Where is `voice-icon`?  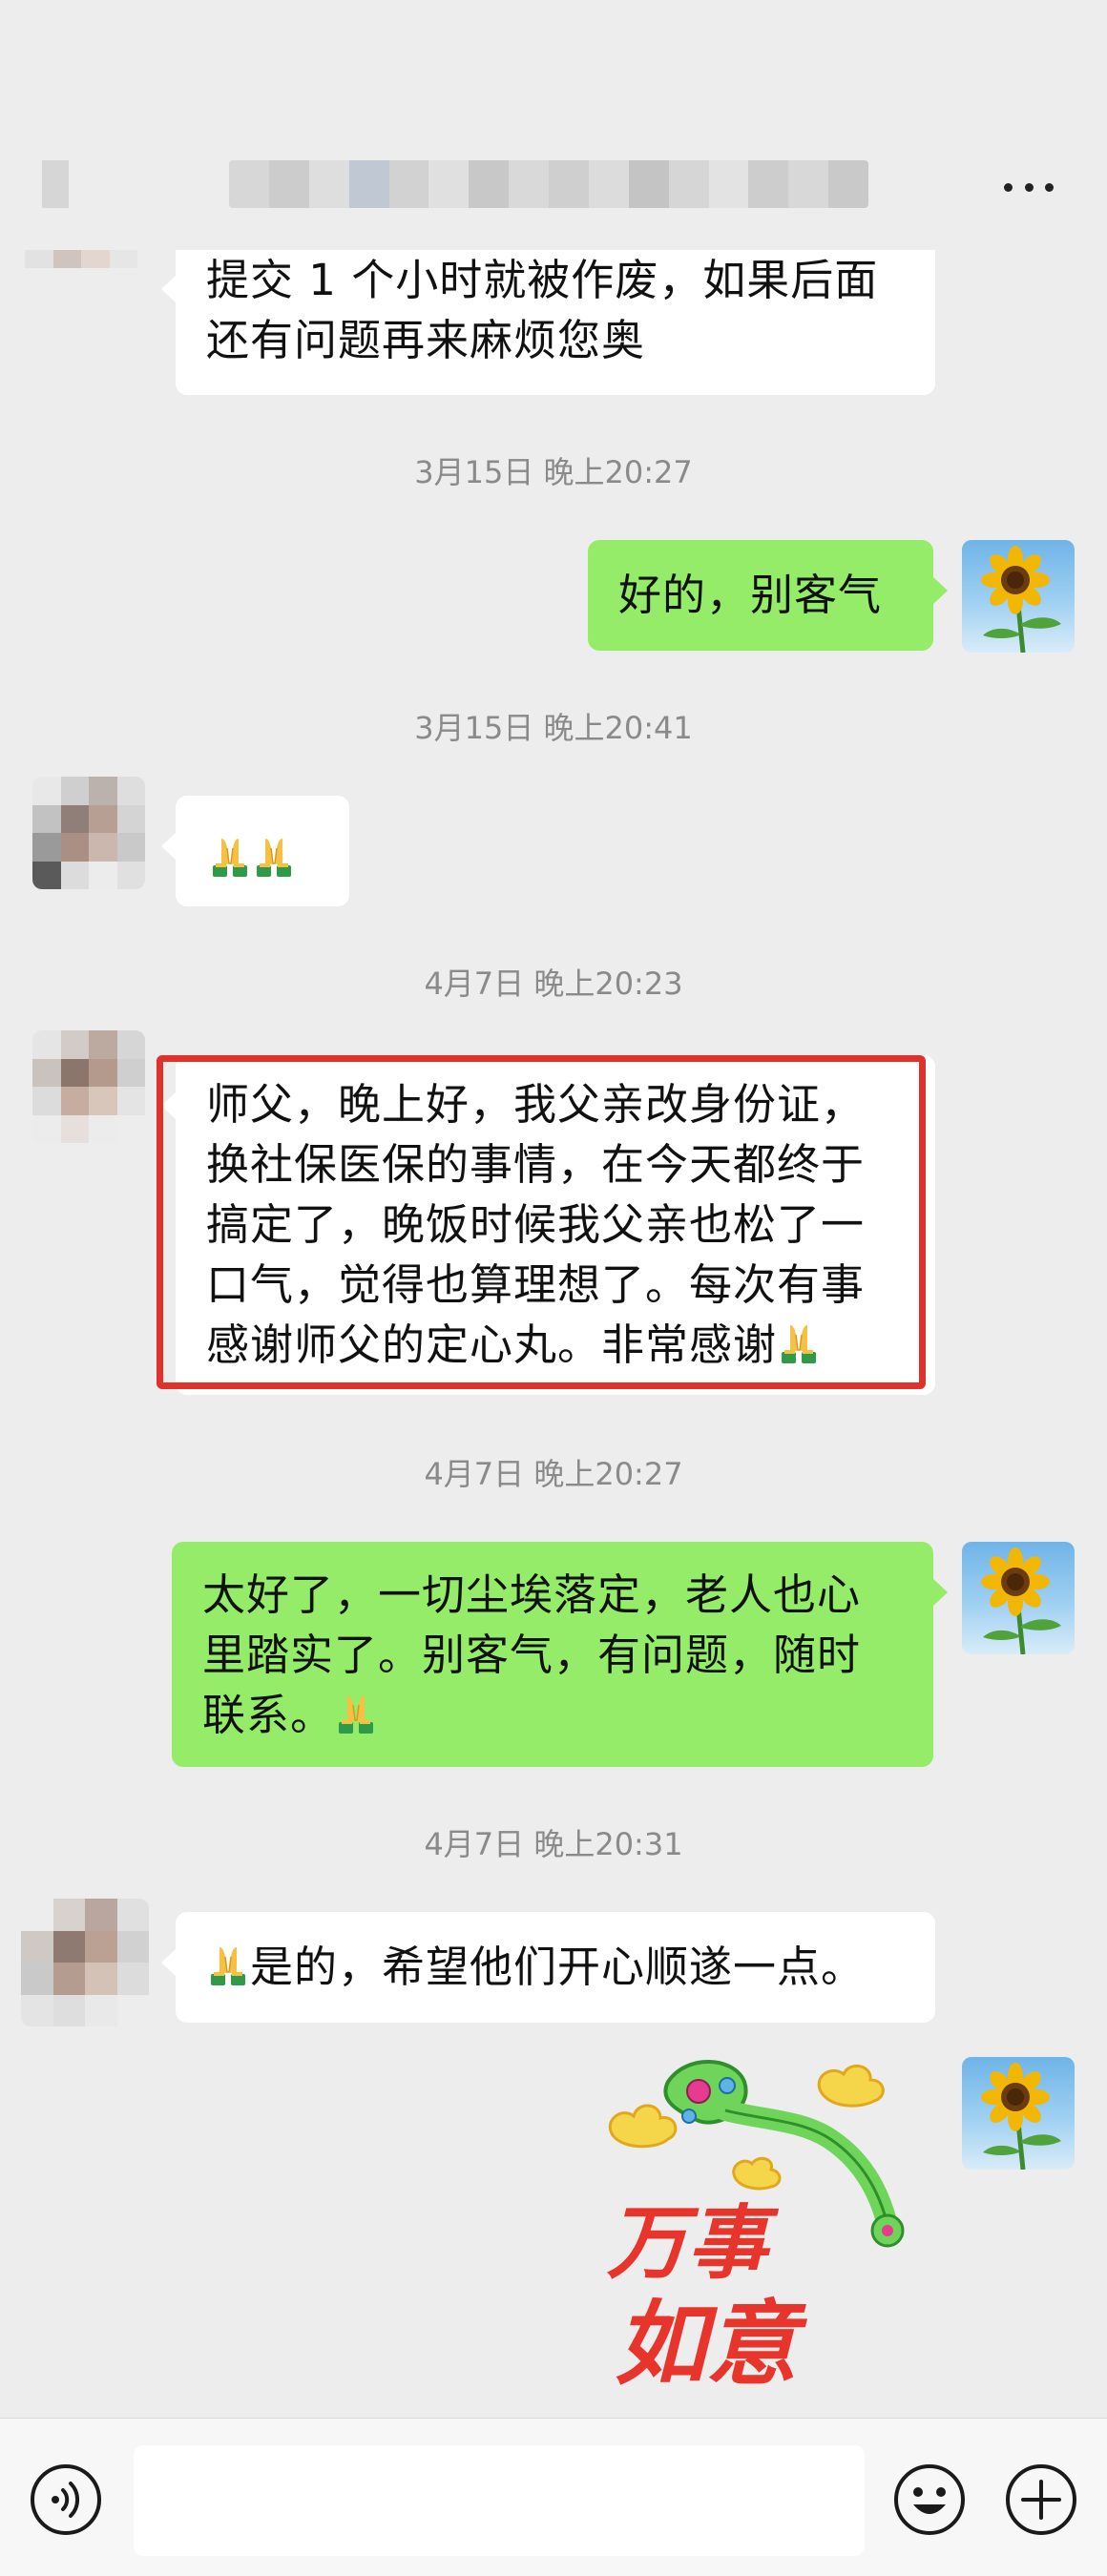
voice-icon is located at coordinates (66, 2499).